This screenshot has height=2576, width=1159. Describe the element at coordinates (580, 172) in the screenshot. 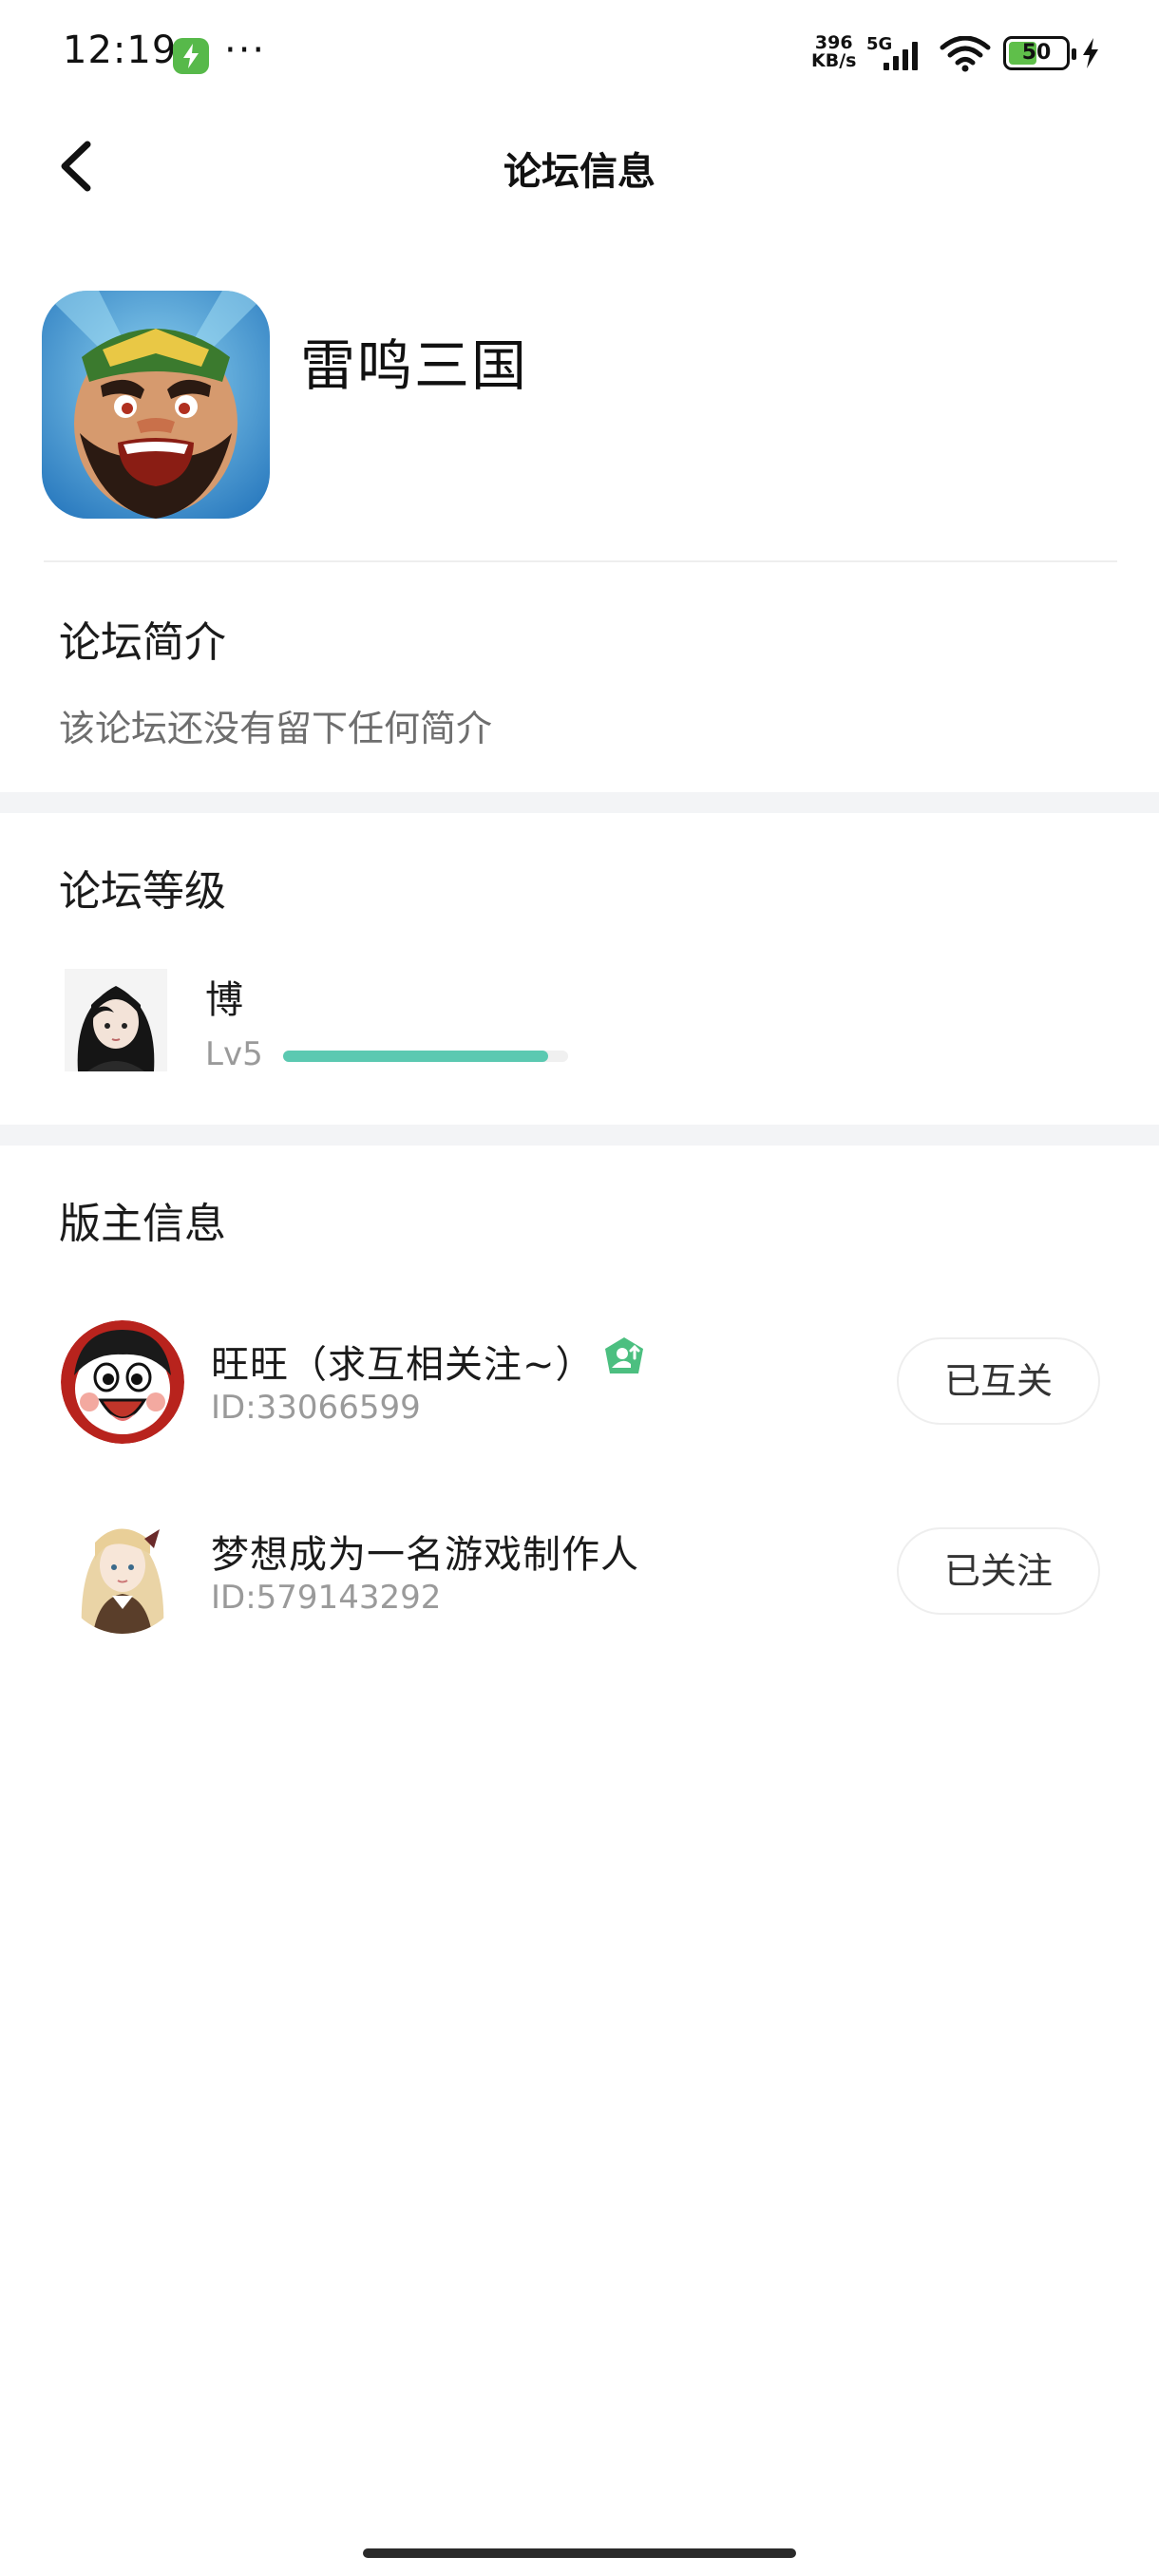

I see `page-title: 论坛信息` at that location.